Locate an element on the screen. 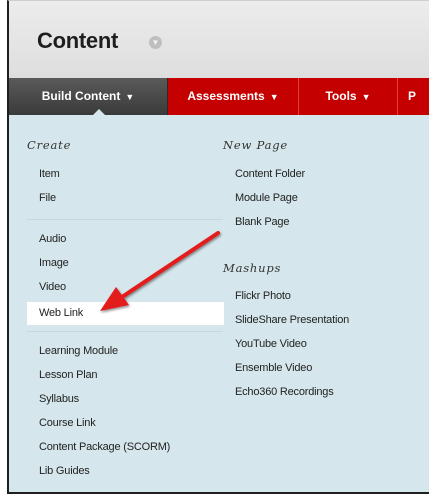 This screenshot has width=429, height=502. arrow-shaft is located at coordinates (170, 265).